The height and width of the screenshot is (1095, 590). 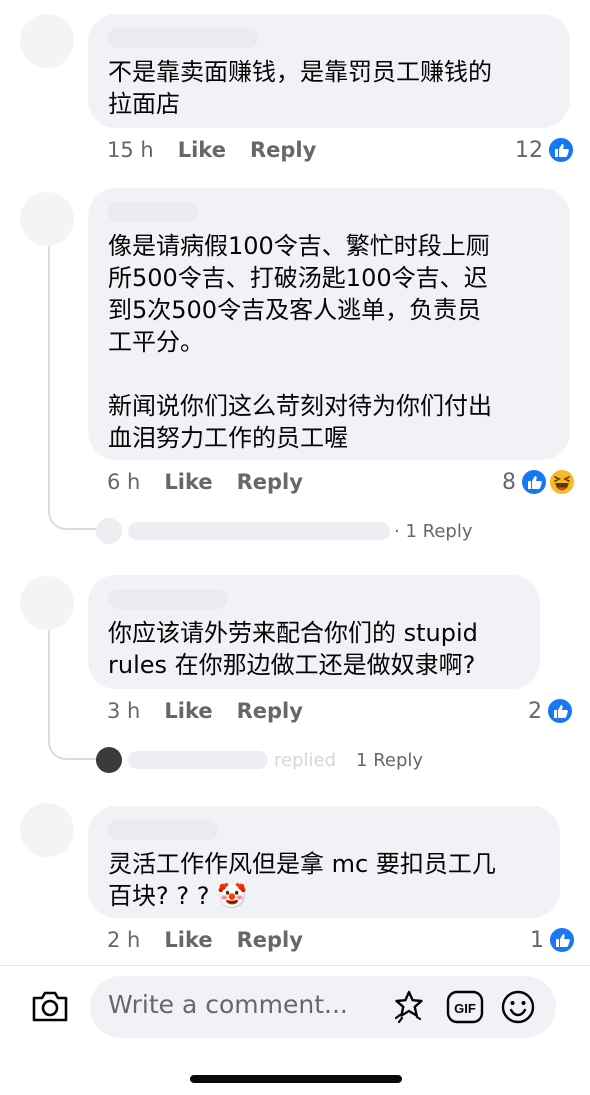 What do you see at coordinates (509, 482) in the screenshot?
I see `reaction-count: 8` at bounding box center [509, 482].